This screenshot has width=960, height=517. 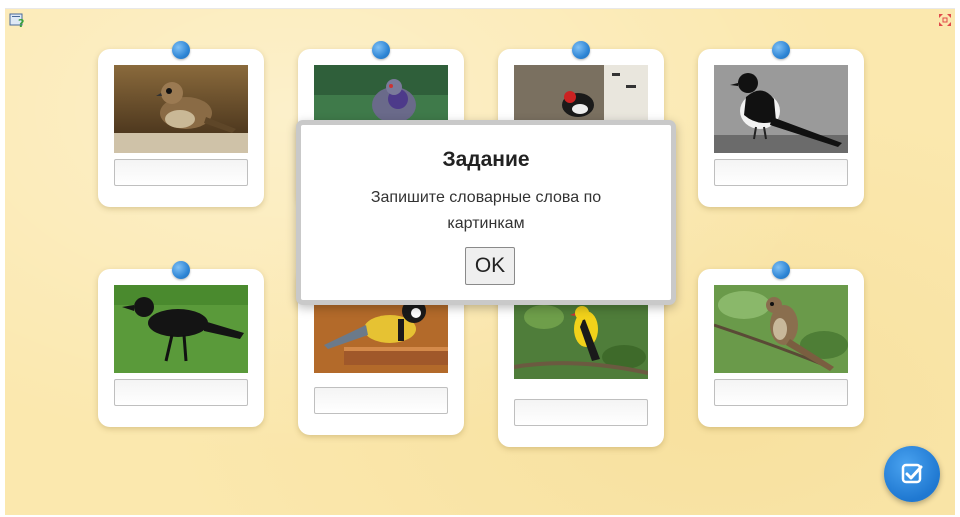 I want to click on magpie-image, so click(x=781, y=109).